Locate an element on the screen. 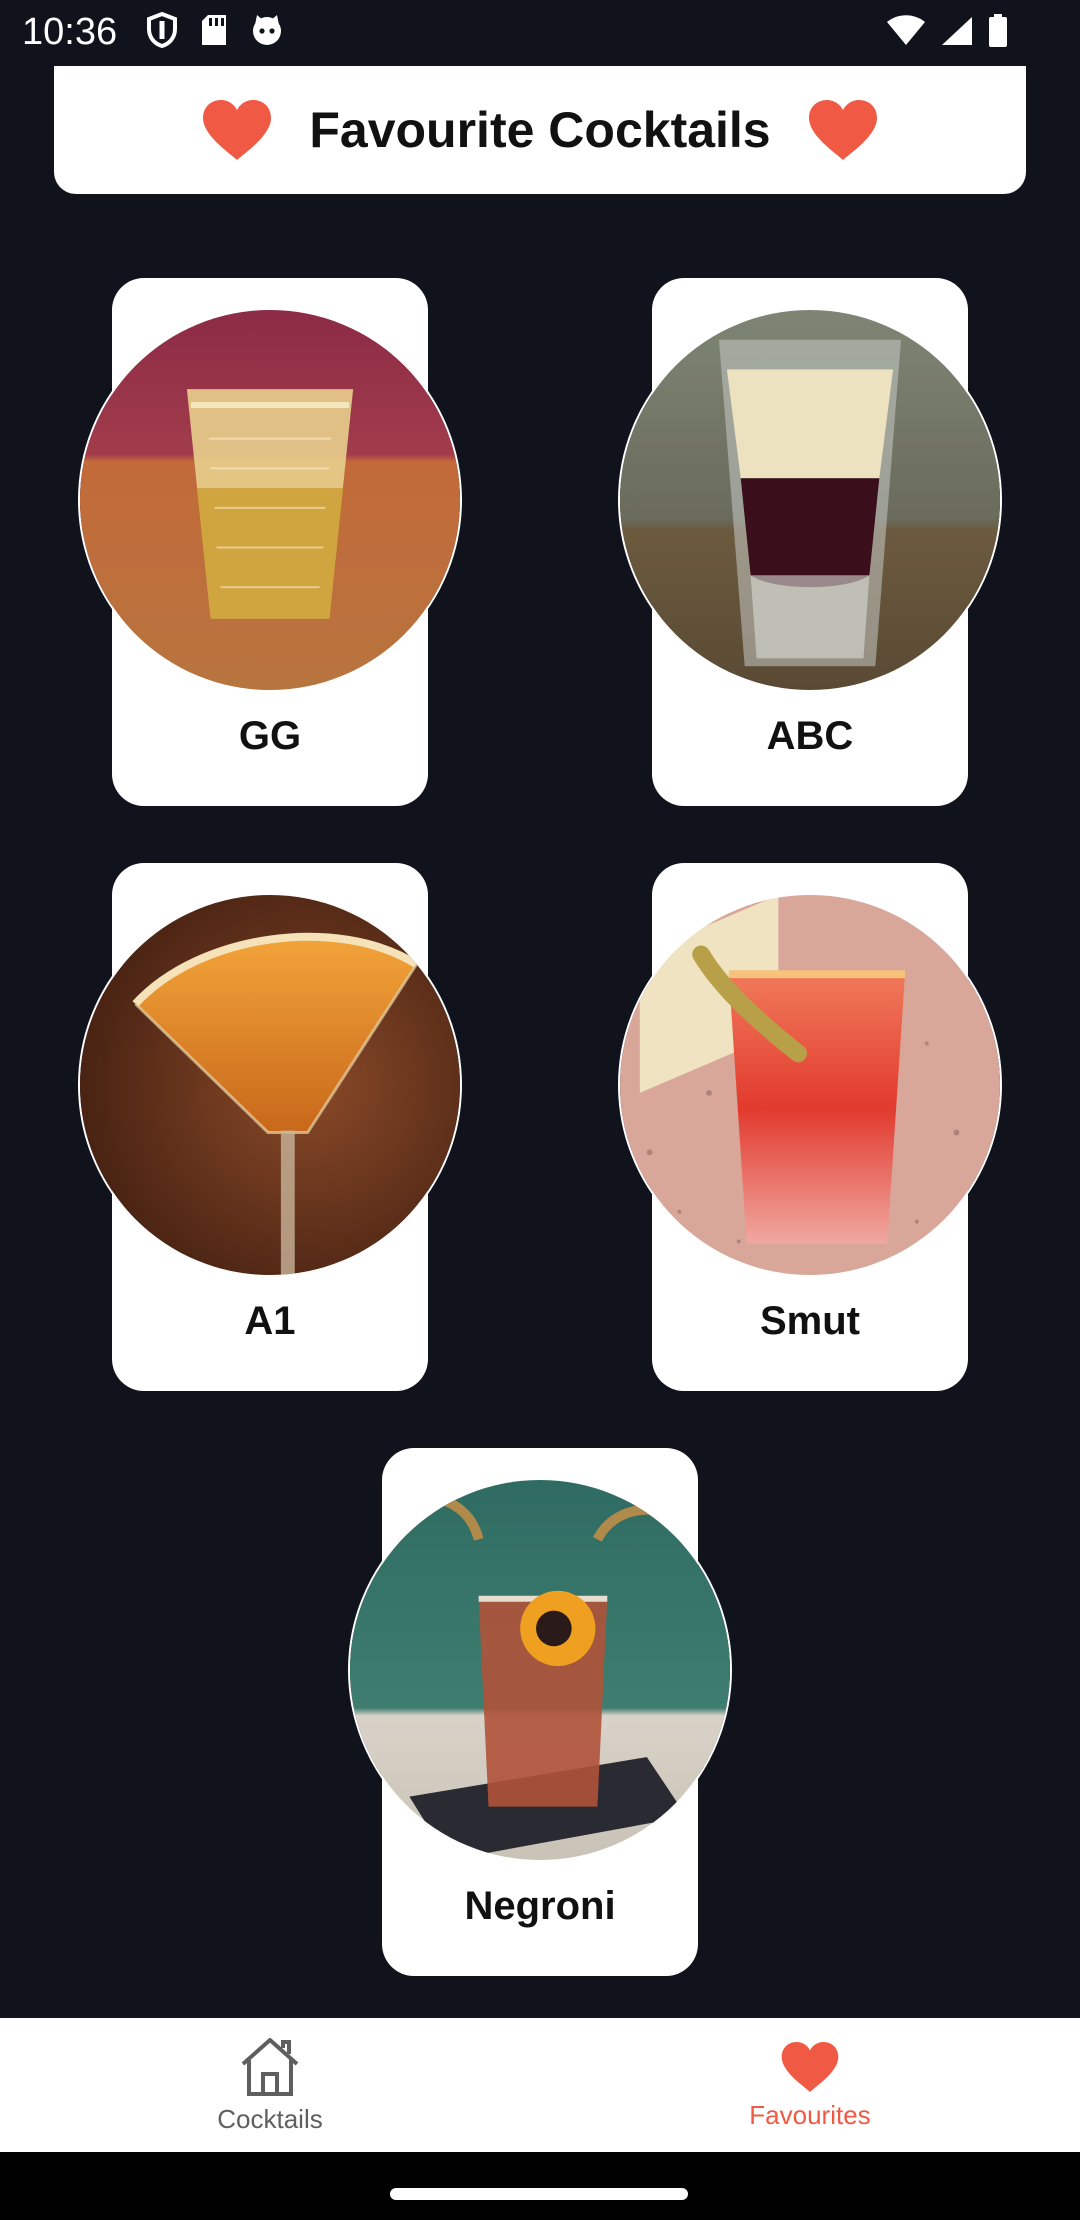 The image size is (1080, 2220). cocktail-card-negroni: Negroni is located at coordinates (540, 1712).